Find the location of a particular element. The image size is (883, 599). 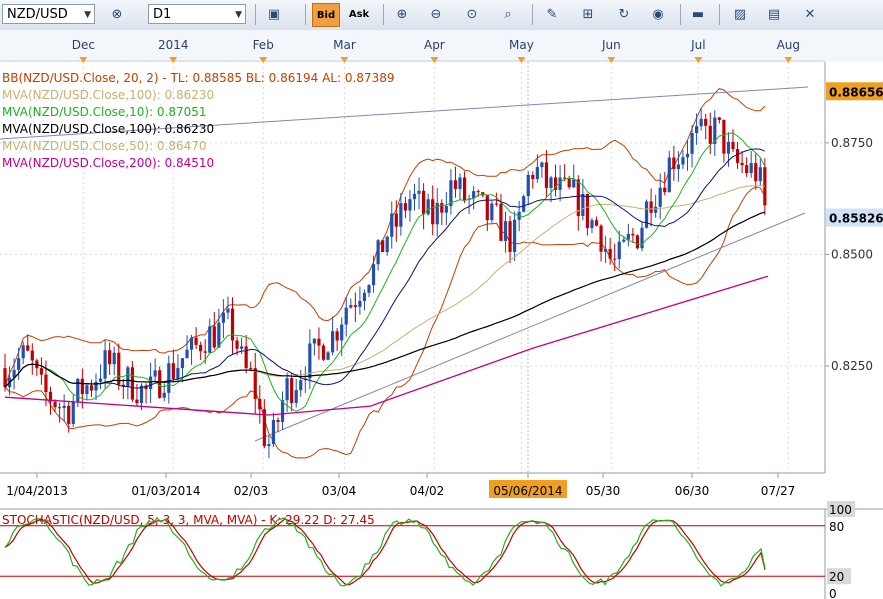

chart-type-icon: ▣ is located at coordinates (274, 14).